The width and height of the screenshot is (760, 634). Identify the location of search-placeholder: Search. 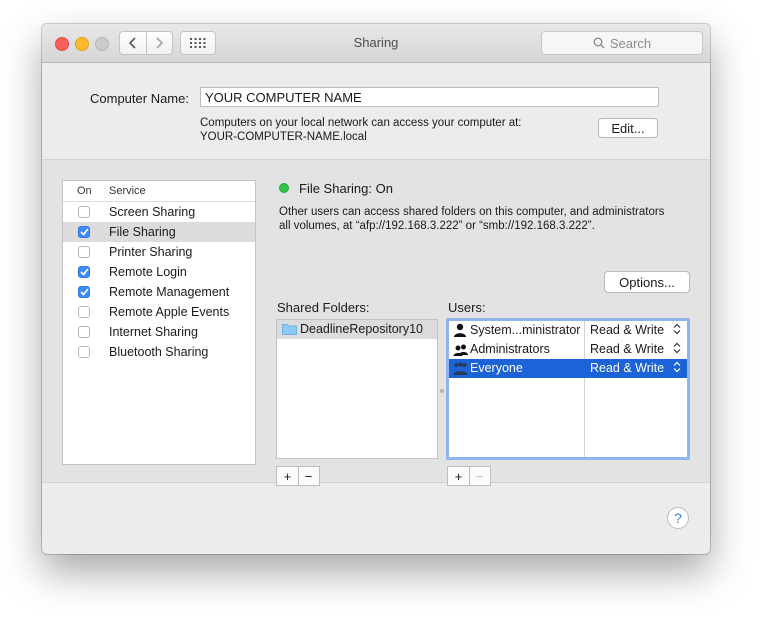
(630, 43).